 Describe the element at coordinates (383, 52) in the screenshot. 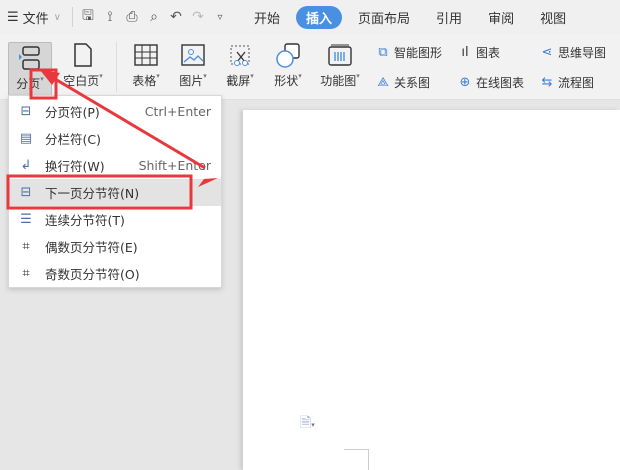

I see `smart-graphic-icon: ⧉` at that location.